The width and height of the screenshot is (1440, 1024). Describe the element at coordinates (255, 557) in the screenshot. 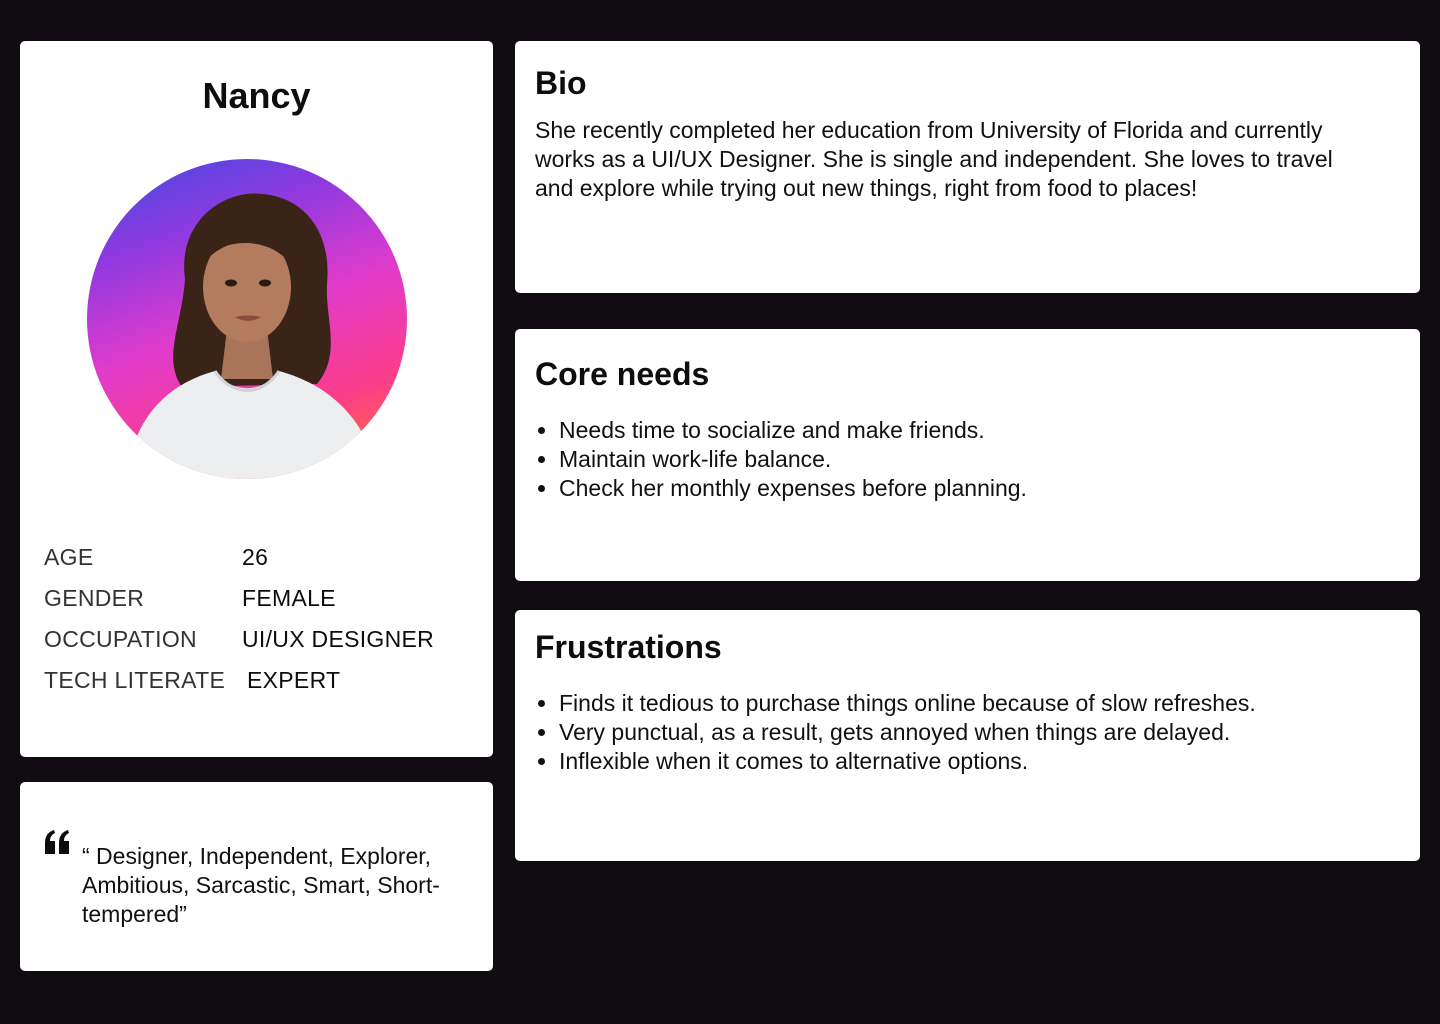

I see `detail-value: 26` at that location.